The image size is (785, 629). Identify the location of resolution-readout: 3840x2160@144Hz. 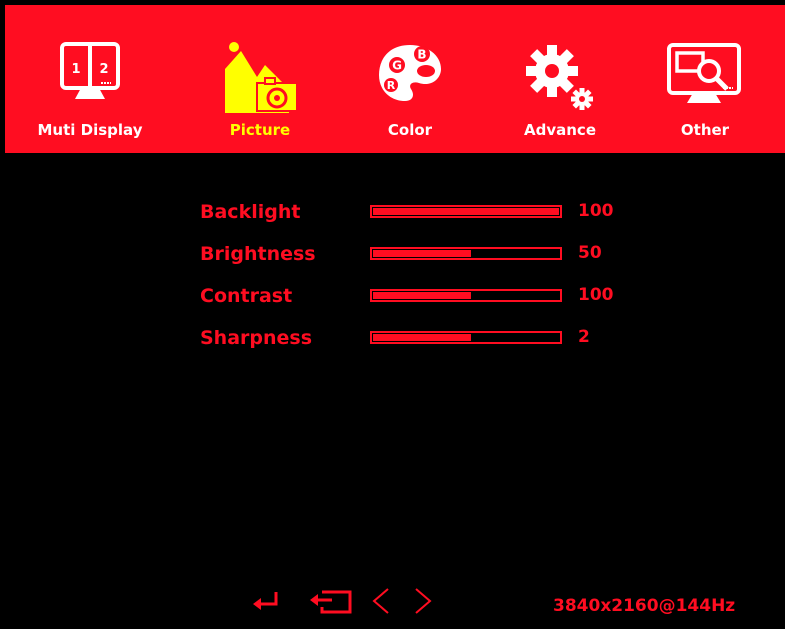
(644, 606).